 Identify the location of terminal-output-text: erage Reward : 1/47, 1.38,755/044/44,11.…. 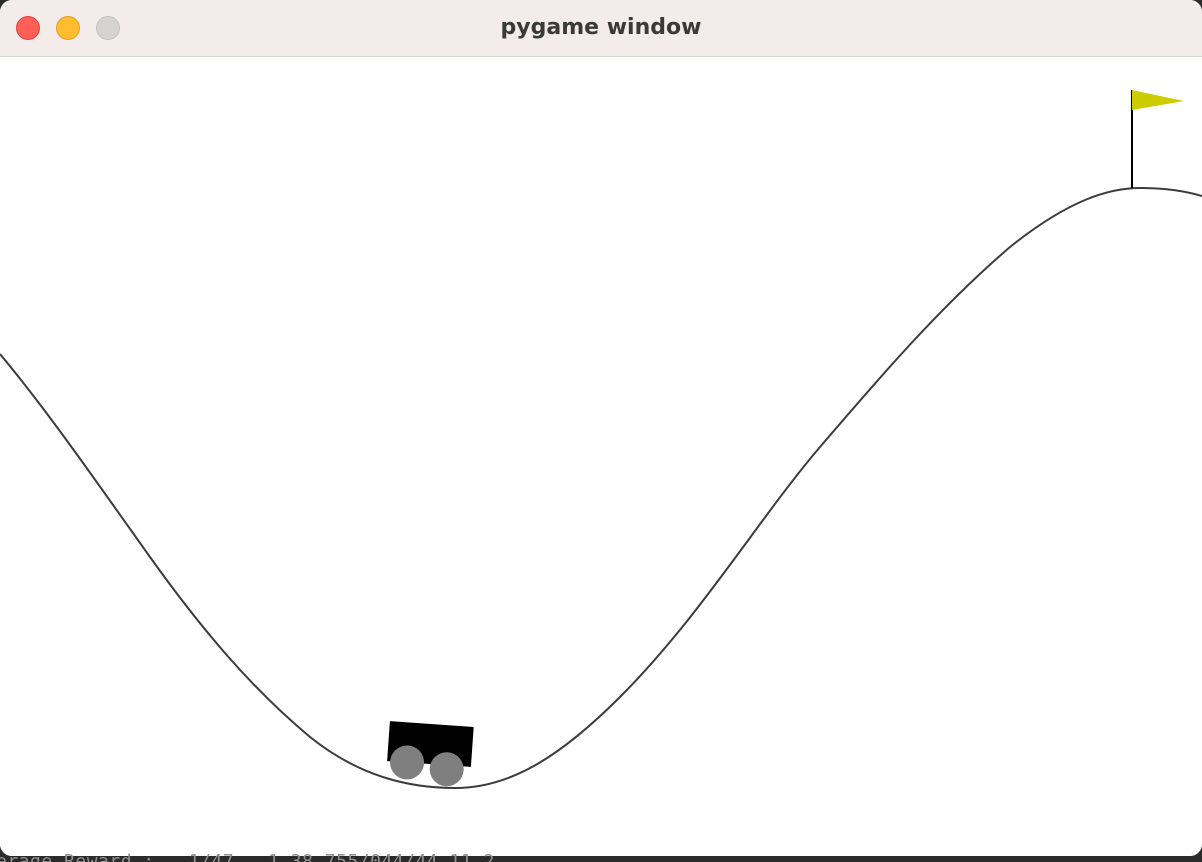
(247, 856).